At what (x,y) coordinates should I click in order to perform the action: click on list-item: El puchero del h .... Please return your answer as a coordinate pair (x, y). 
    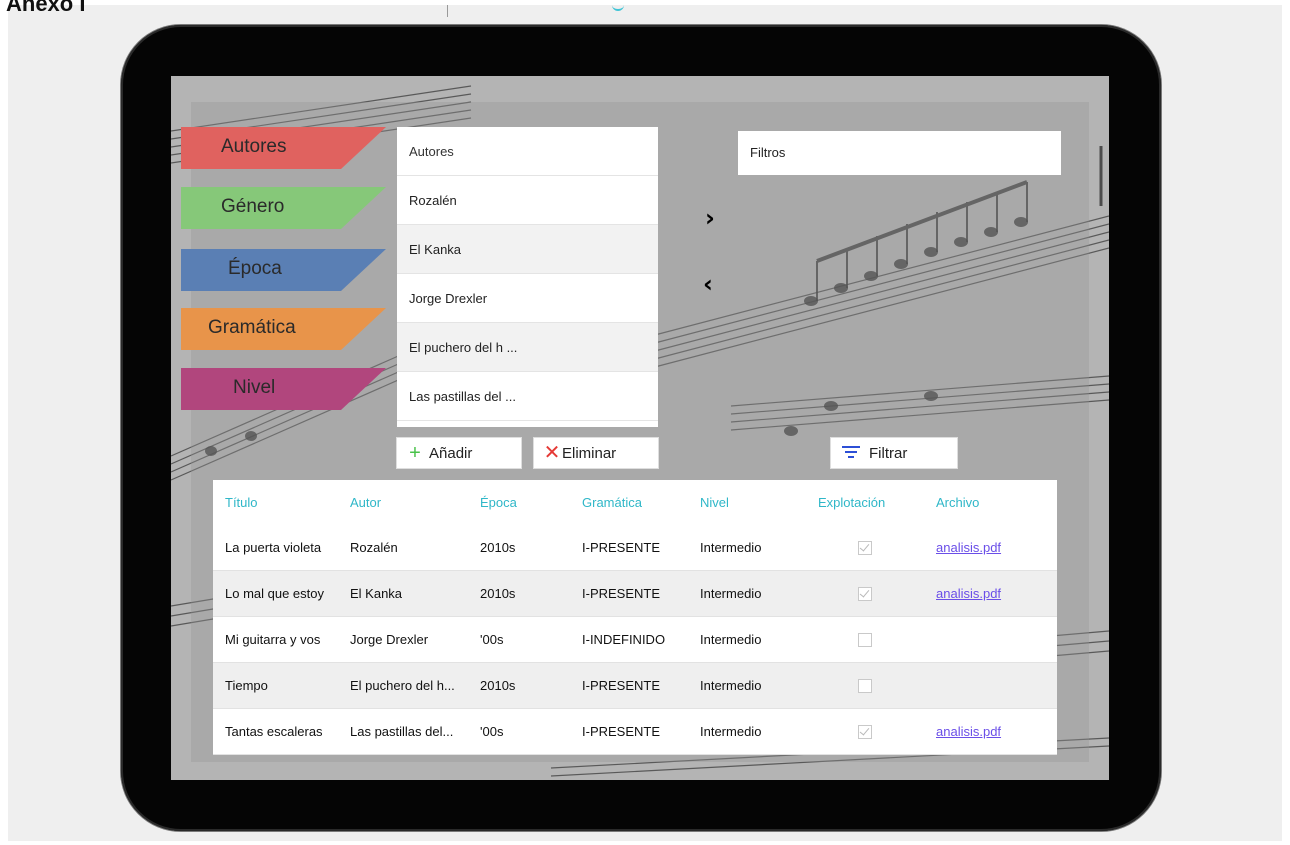
    Looking at the image, I should click on (527, 347).